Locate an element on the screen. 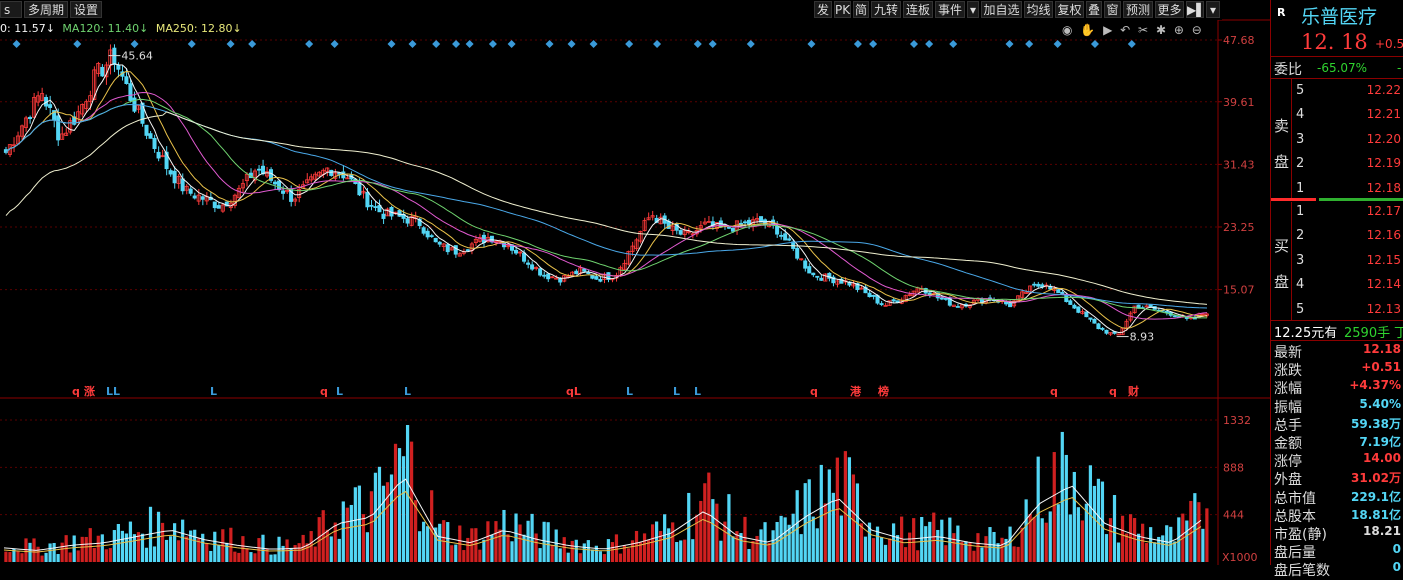 The height and width of the screenshot is (580, 1403). toolbar-left-0: s is located at coordinates (11, 9).